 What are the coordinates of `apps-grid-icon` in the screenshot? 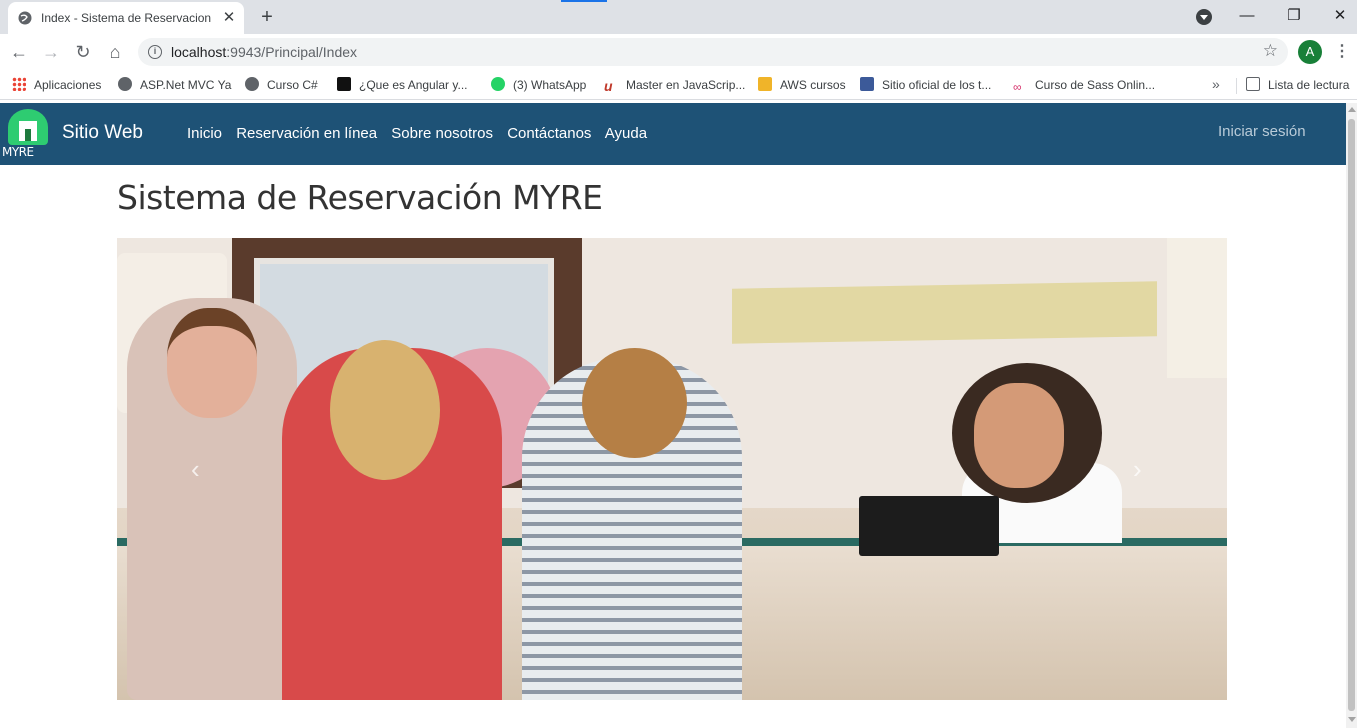 It's located at (19, 84).